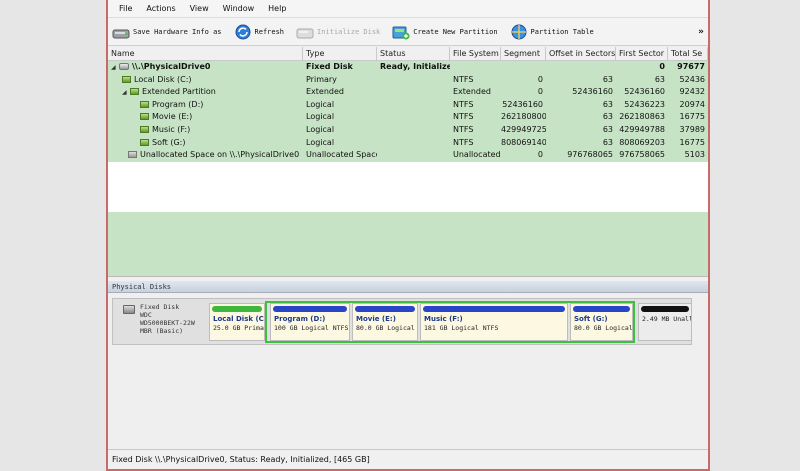  I want to click on row-name: Unallocated Space on \\.\PhysicalDrive0, so click(220, 155).